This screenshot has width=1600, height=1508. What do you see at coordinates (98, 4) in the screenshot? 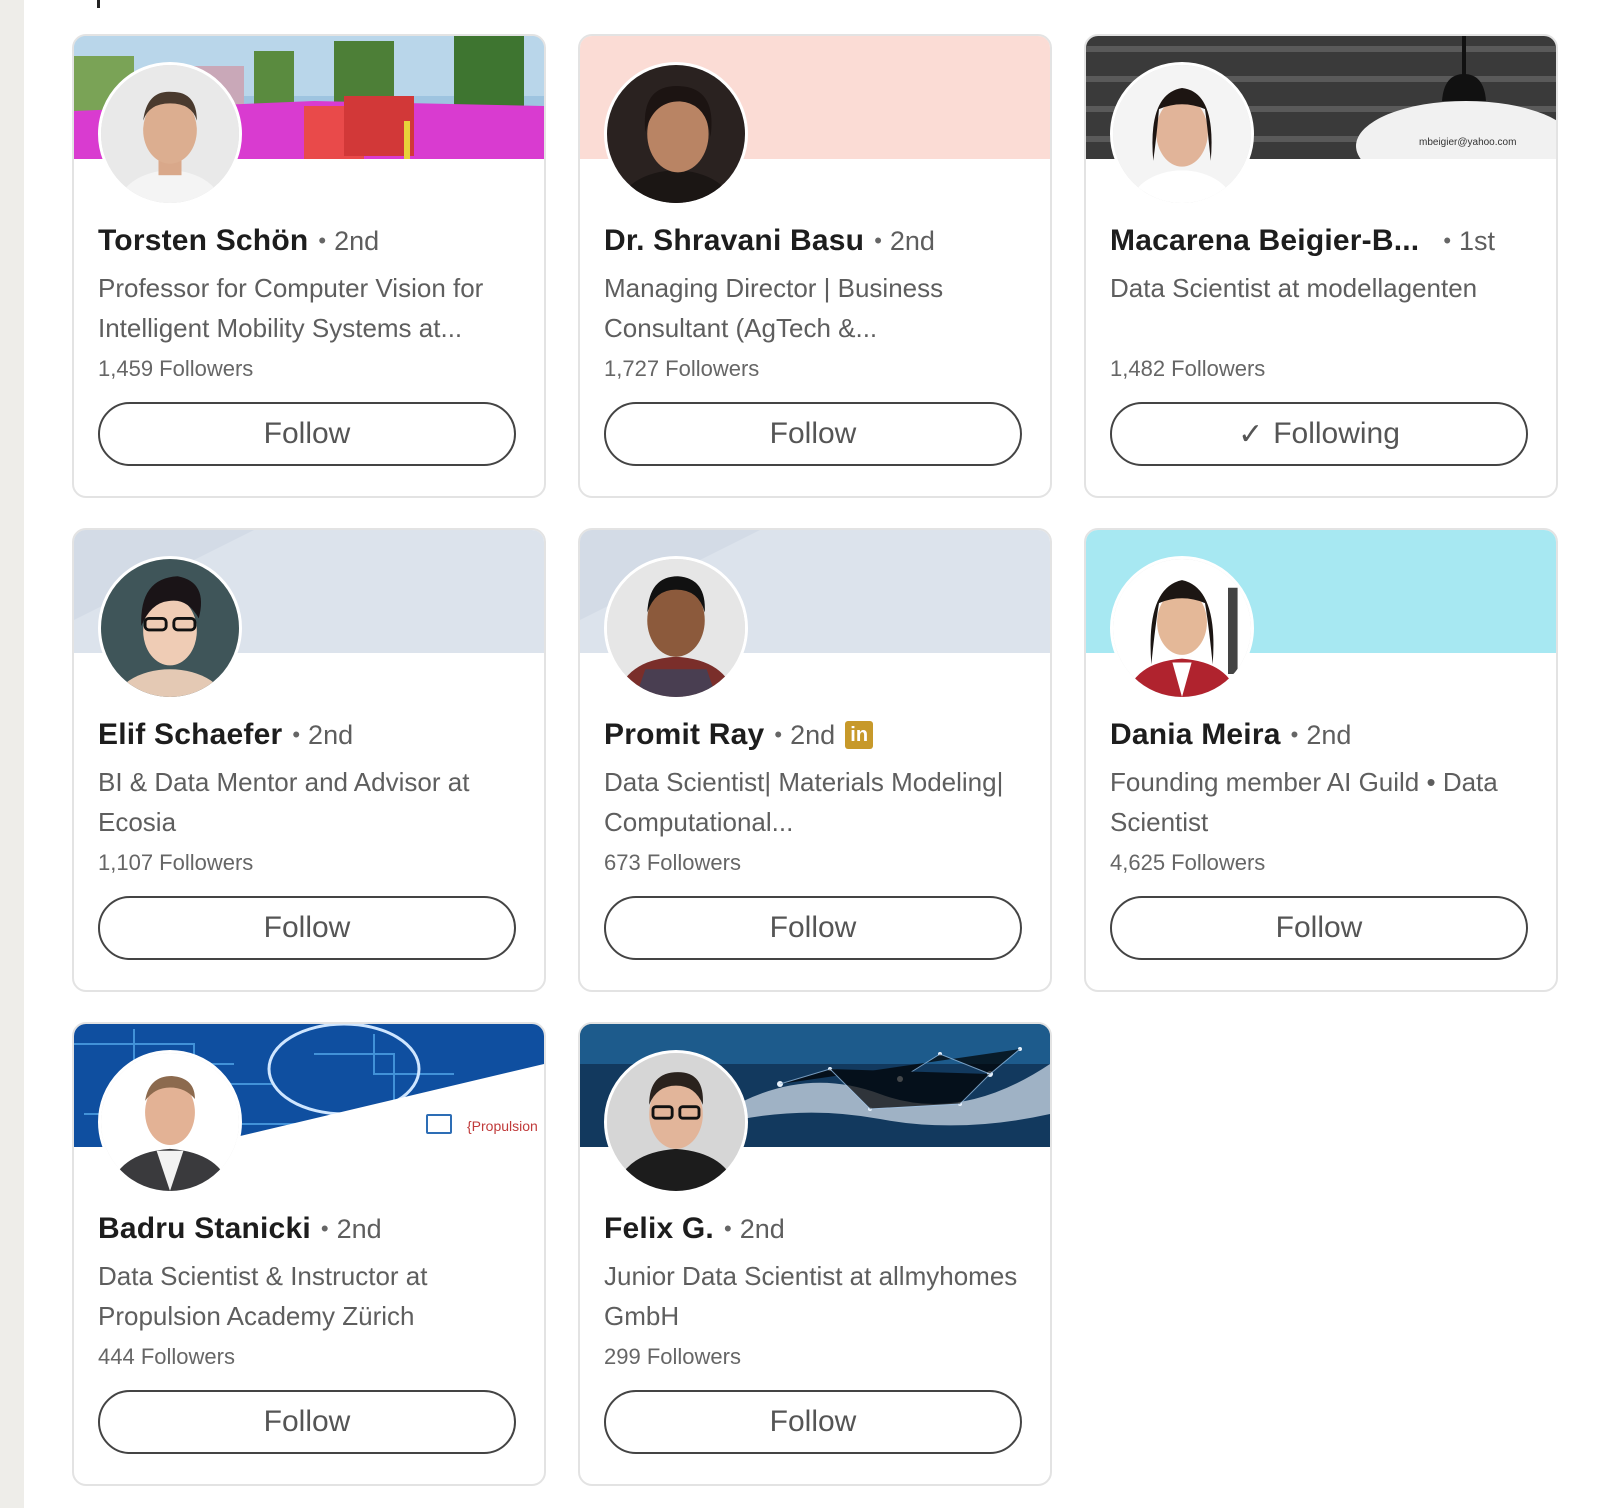
I see `section-heading-fragment` at bounding box center [98, 4].